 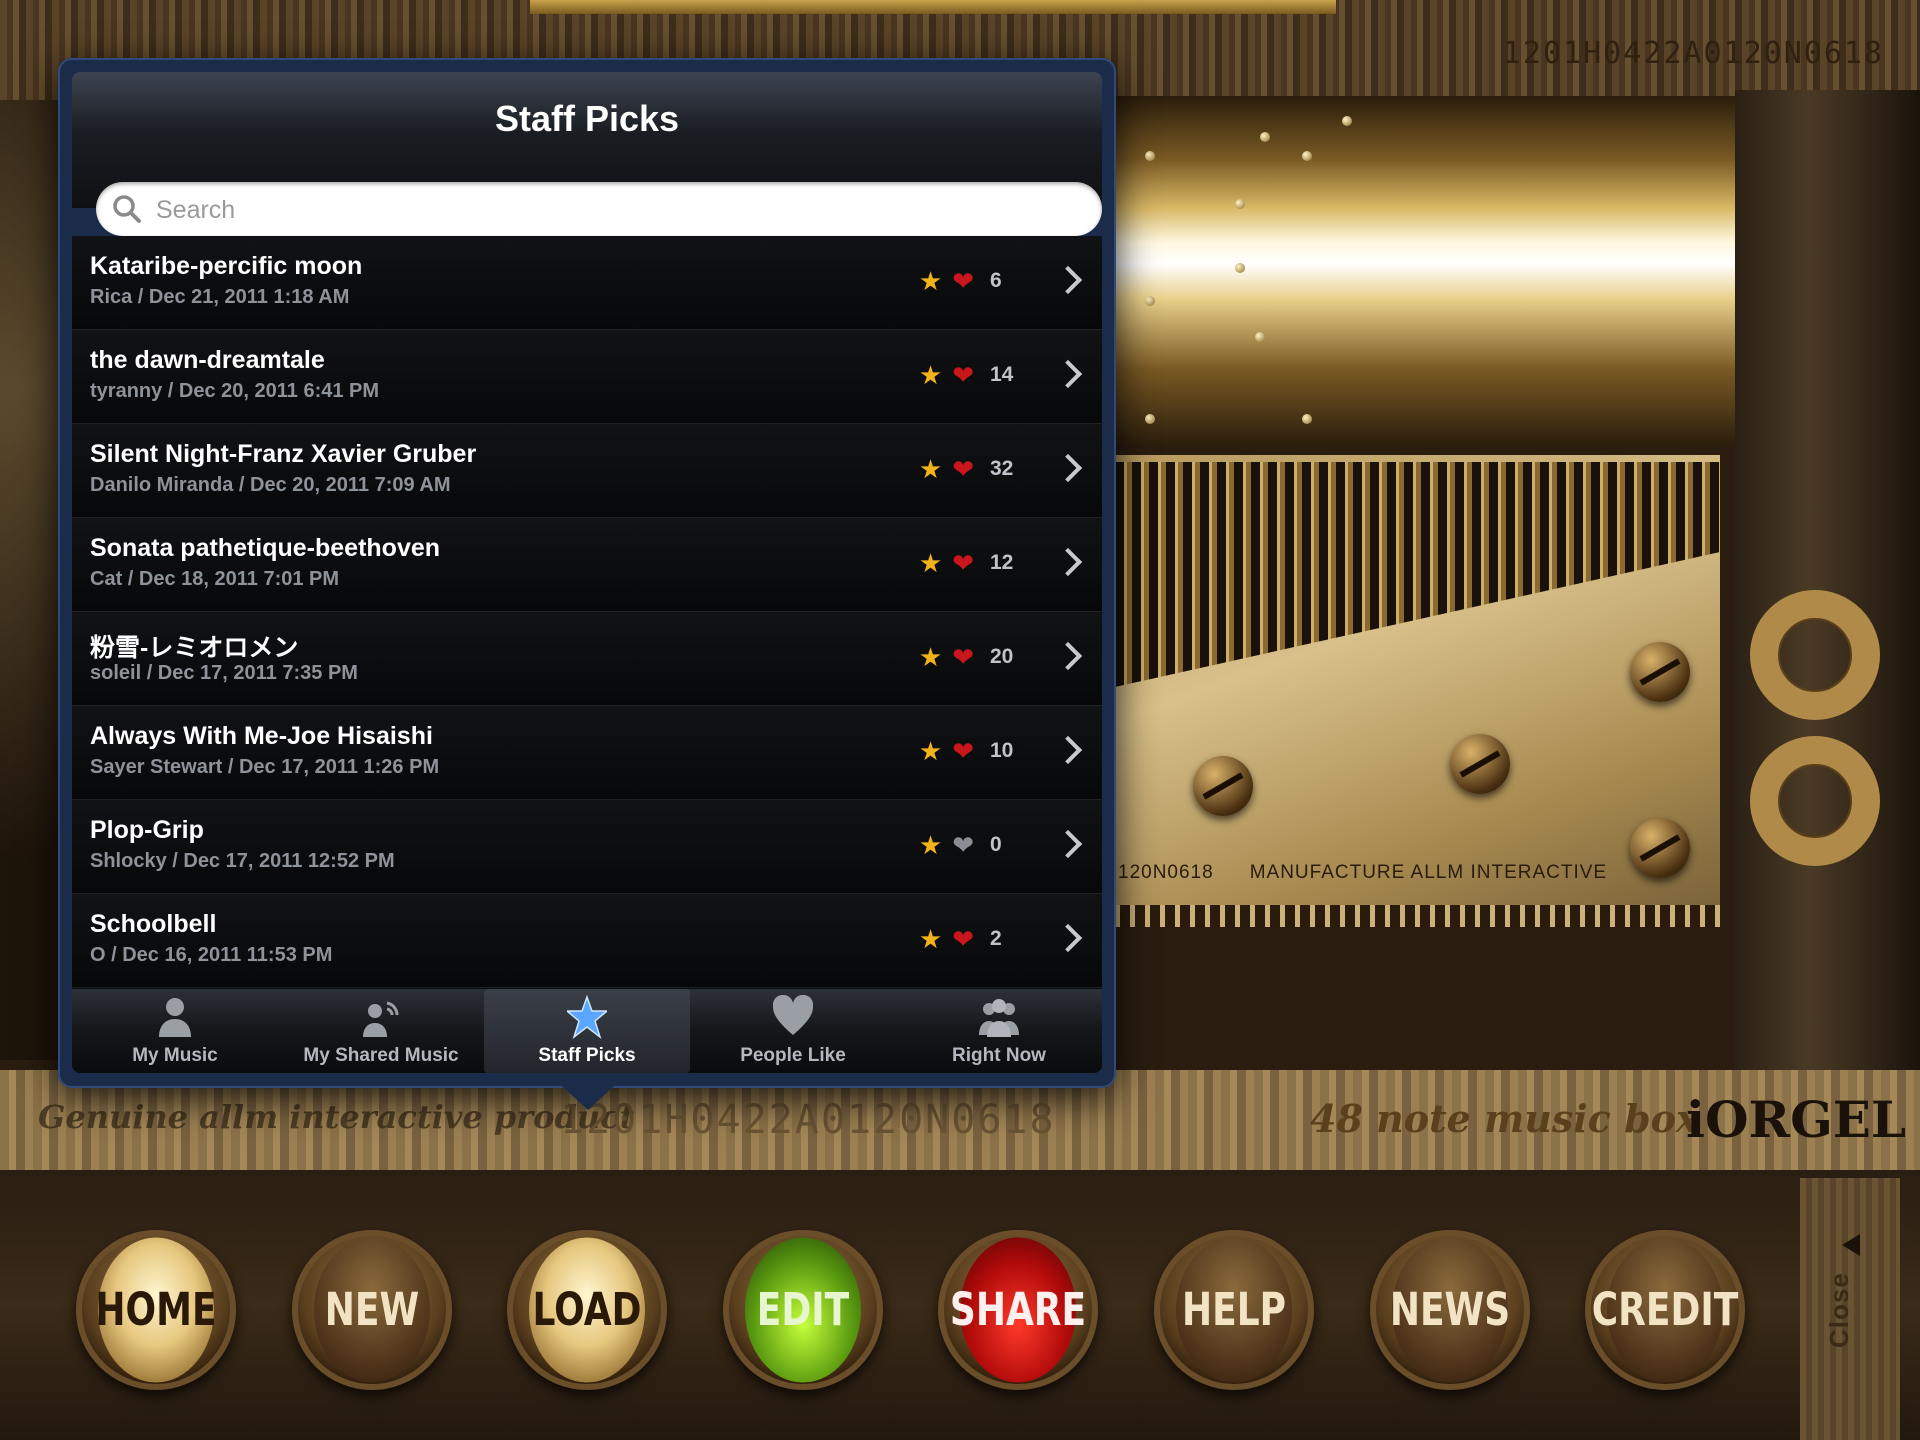 I want to click on like-count: 0, so click(x=996, y=844).